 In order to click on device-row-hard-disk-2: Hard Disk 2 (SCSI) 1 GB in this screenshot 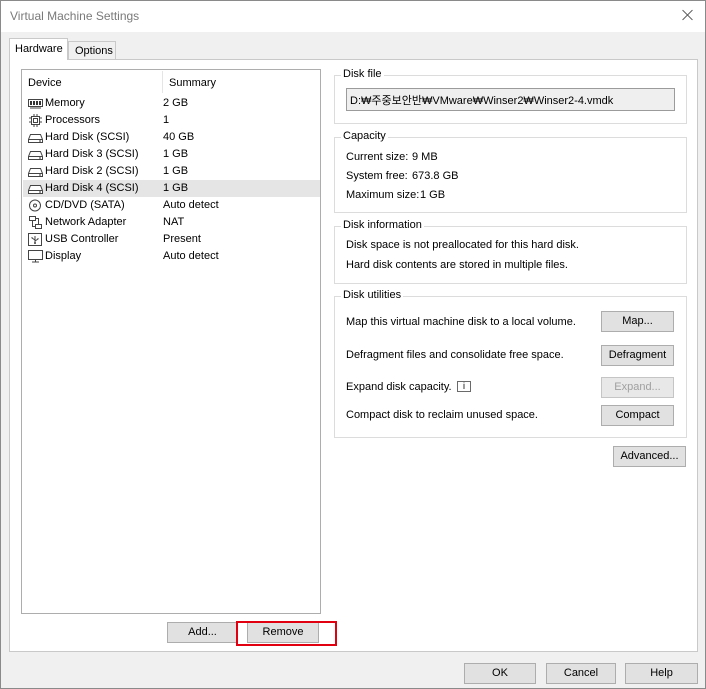, I will do `click(171, 171)`.